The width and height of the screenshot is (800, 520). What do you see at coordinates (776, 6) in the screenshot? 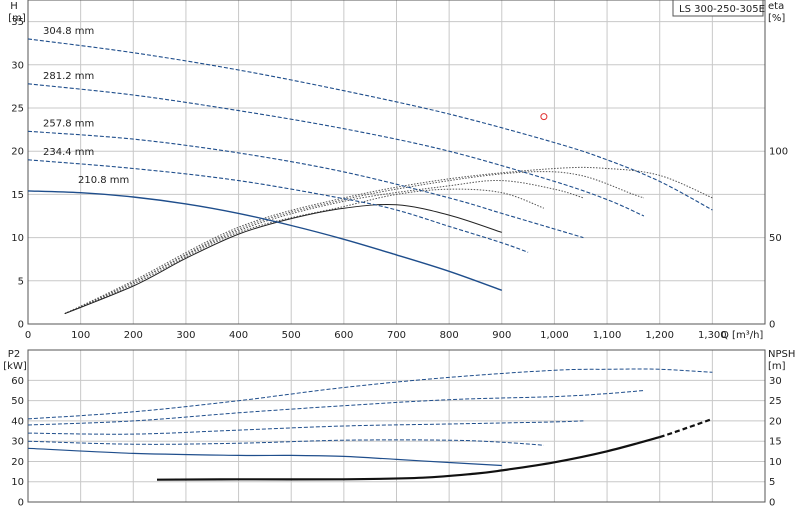
I see `eta-axis-label: eta` at bounding box center [776, 6].